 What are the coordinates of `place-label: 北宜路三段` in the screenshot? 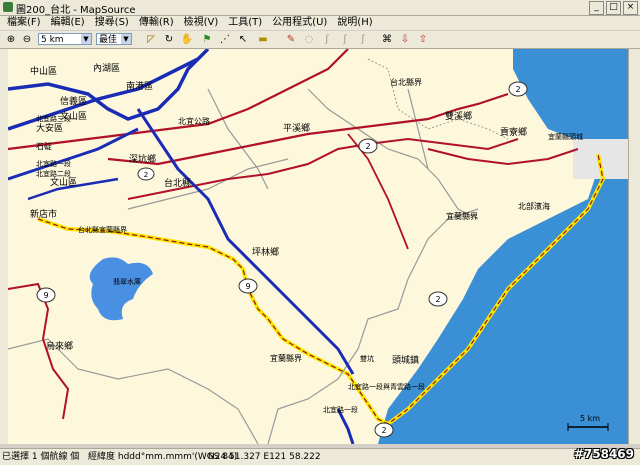 It's located at (53, 118).